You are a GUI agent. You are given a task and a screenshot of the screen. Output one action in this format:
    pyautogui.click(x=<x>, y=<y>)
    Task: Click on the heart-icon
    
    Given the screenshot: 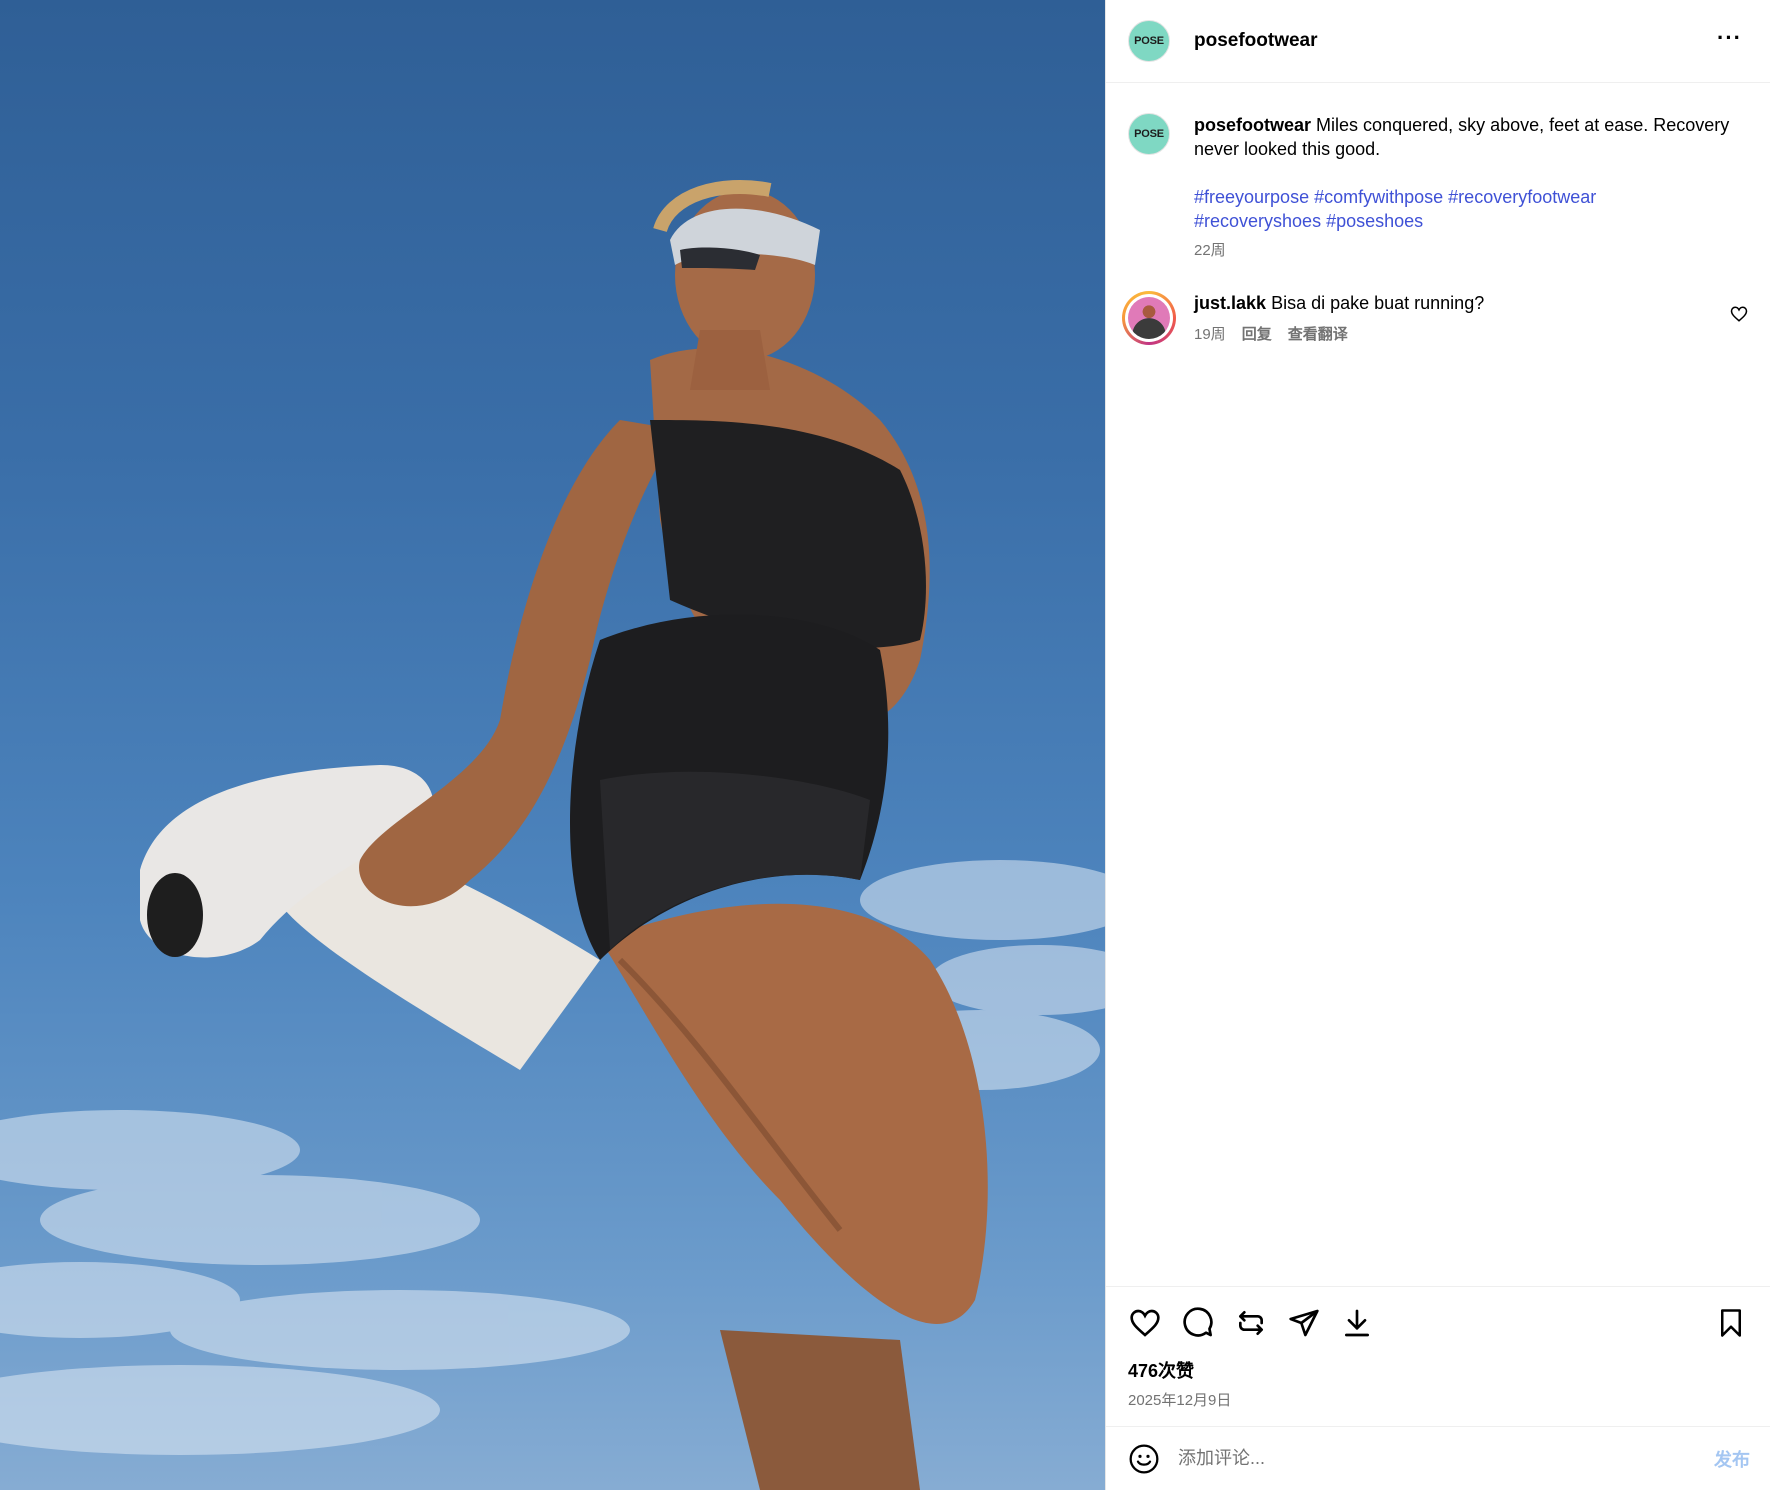 What is the action you would take?
    pyautogui.click(x=1145, y=1323)
    